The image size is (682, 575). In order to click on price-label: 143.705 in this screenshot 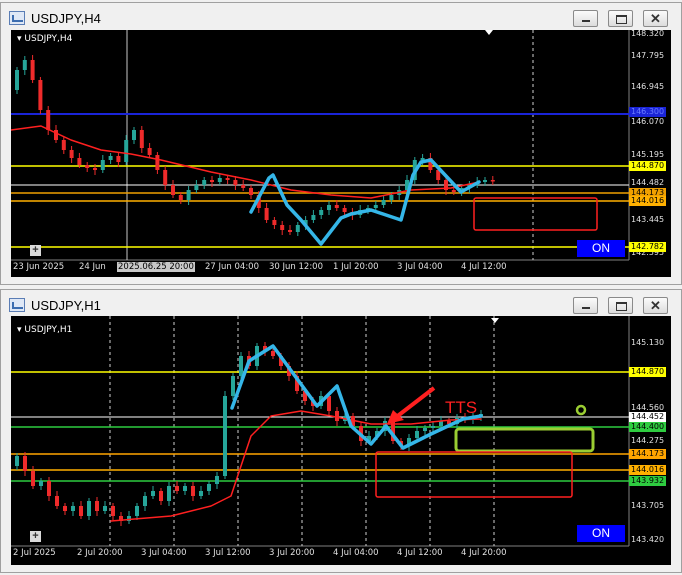, I will do `click(648, 505)`.